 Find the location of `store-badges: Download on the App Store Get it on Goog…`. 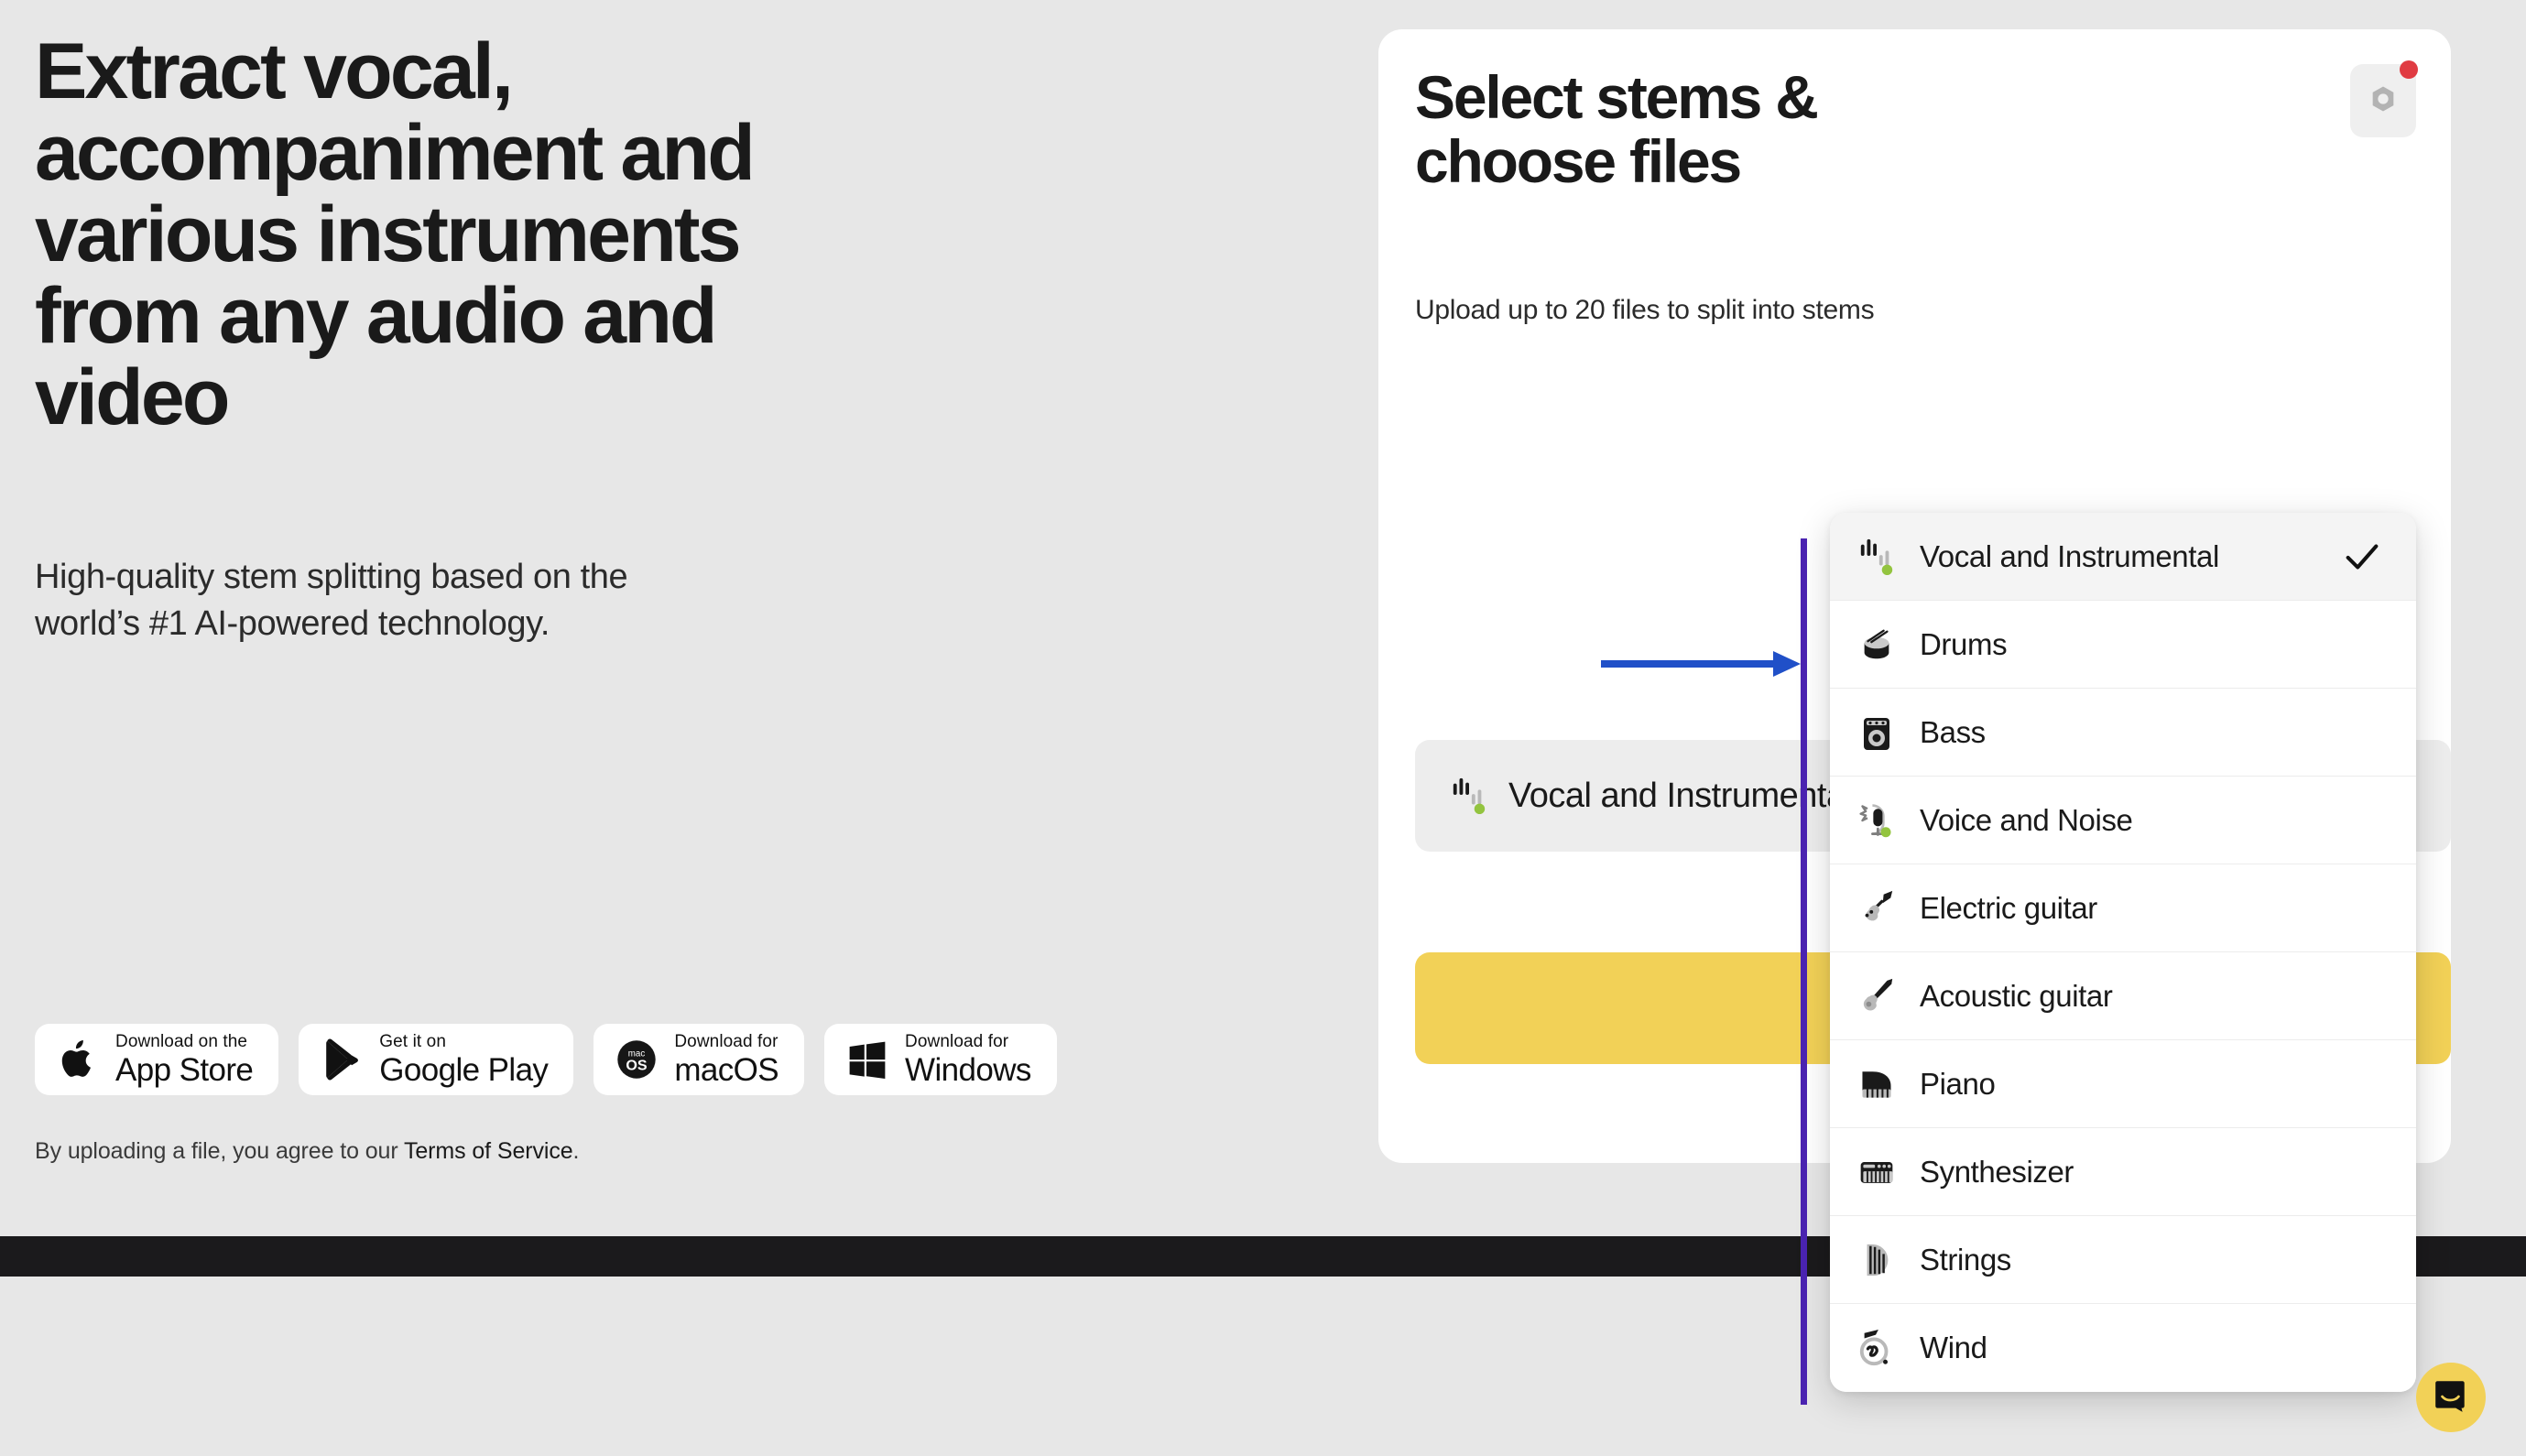

store-badges: Download on the App Store Get it on Goog… is located at coordinates (546, 1059).